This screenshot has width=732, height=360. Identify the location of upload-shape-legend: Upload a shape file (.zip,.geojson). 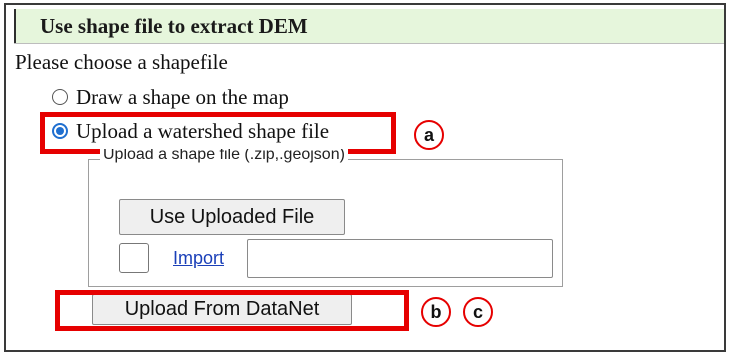
(224, 156).